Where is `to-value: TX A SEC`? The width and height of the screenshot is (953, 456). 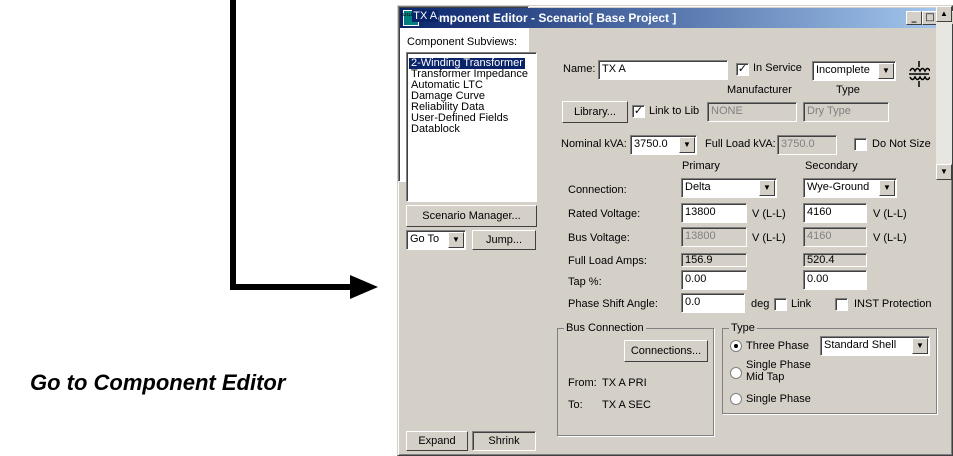 to-value: TX A SEC is located at coordinates (626, 405).